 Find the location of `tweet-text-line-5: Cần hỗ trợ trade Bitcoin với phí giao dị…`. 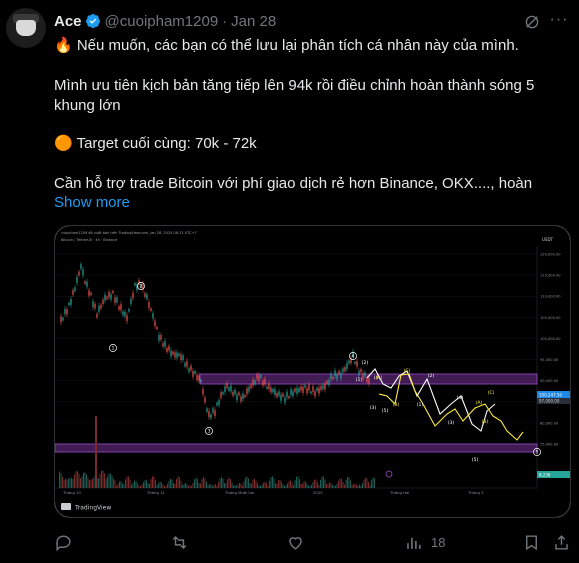

tweet-text-line-5: Cần hỗ trợ trade Bitcoin với phí giao dị… is located at coordinates (293, 183).